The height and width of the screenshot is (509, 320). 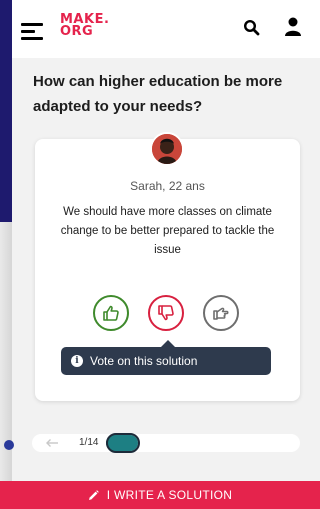 What do you see at coordinates (9, 445) in the screenshot?
I see `carousel-dot` at bounding box center [9, 445].